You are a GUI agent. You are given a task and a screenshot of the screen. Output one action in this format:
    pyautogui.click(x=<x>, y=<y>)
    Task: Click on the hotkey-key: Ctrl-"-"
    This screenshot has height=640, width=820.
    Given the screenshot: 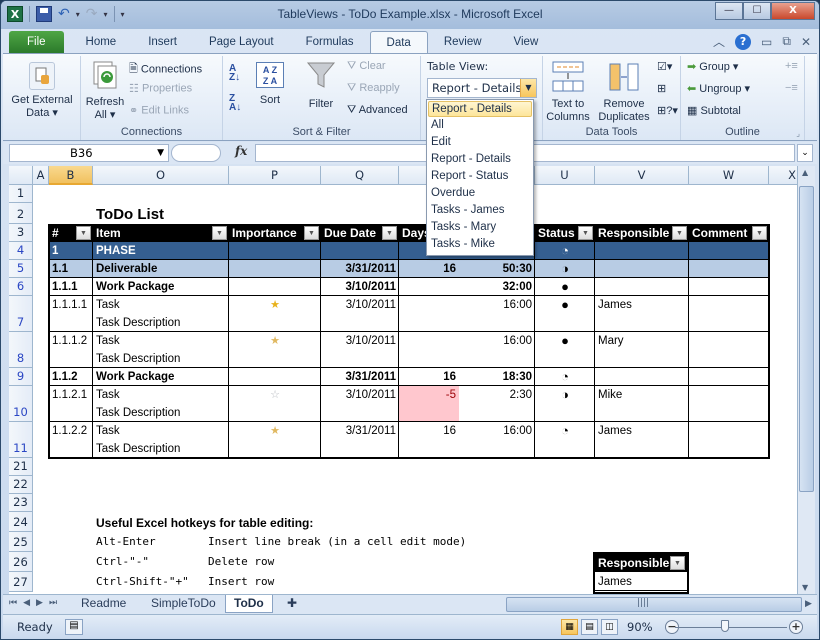 What is the action you would take?
    pyautogui.click(x=153, y=564)
    